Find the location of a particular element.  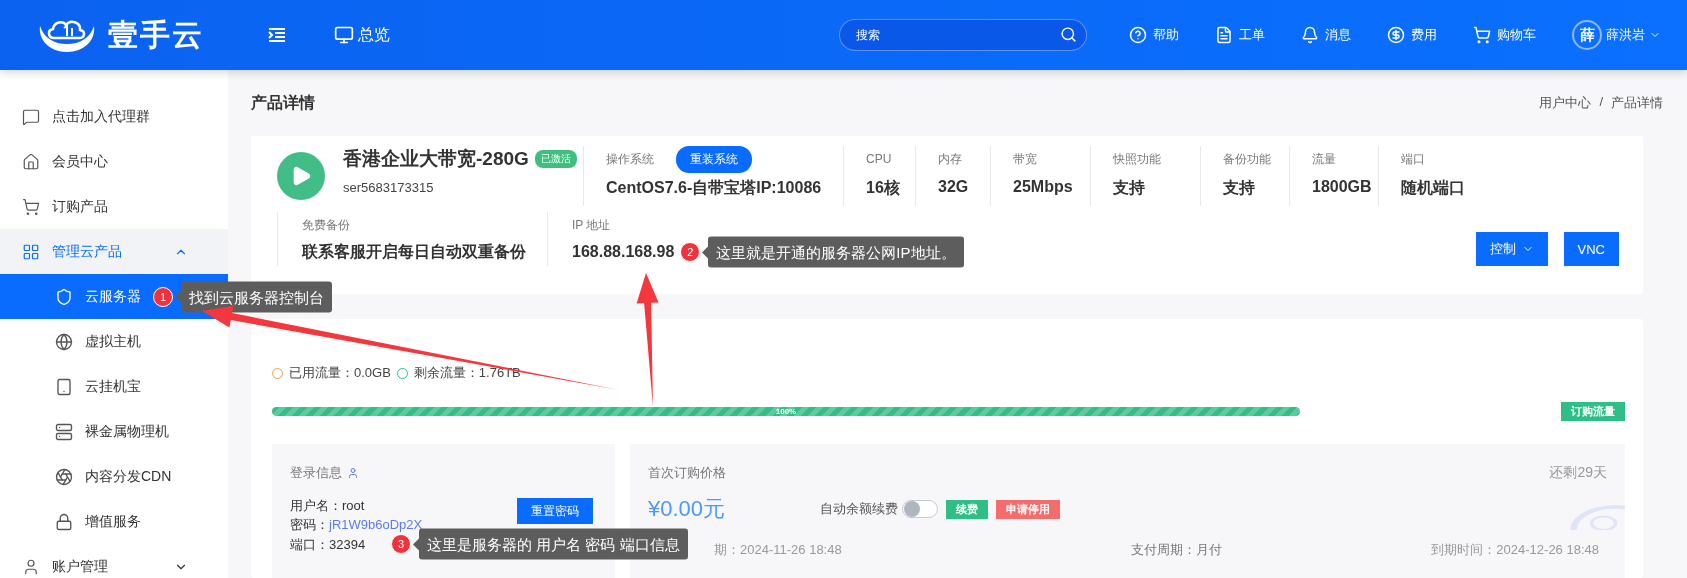

sidebar-item: 订购产品 is located at coordinates (114, 206).